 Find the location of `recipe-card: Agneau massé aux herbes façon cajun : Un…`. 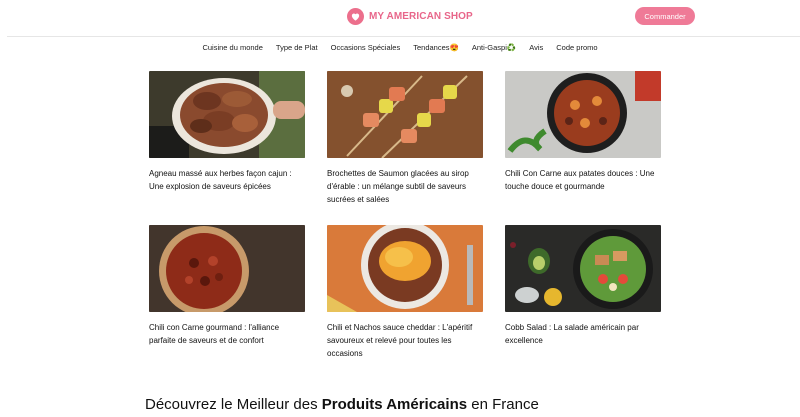

recipe-card: Agneau massé aux herbes façon cajun : Un… is located at coordinates (227, 132).